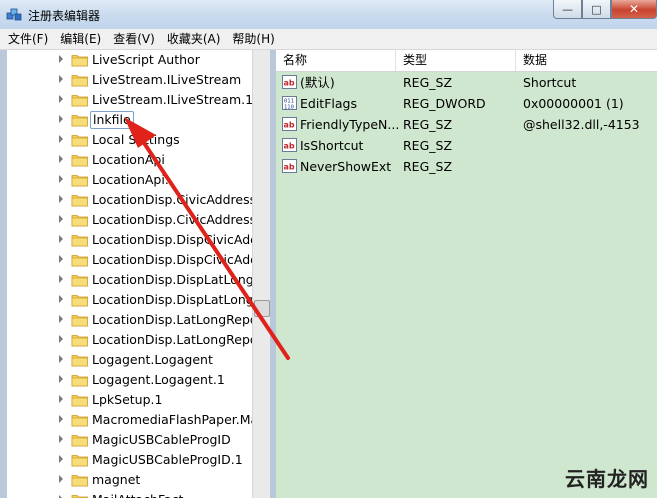 This screenshot has width=657, height=498. What do you see at coordinates (180, 319) in the screenshot?
I see `tree-item-label: LocationDisp.LatLongReport` at bounding box center [180, 319].